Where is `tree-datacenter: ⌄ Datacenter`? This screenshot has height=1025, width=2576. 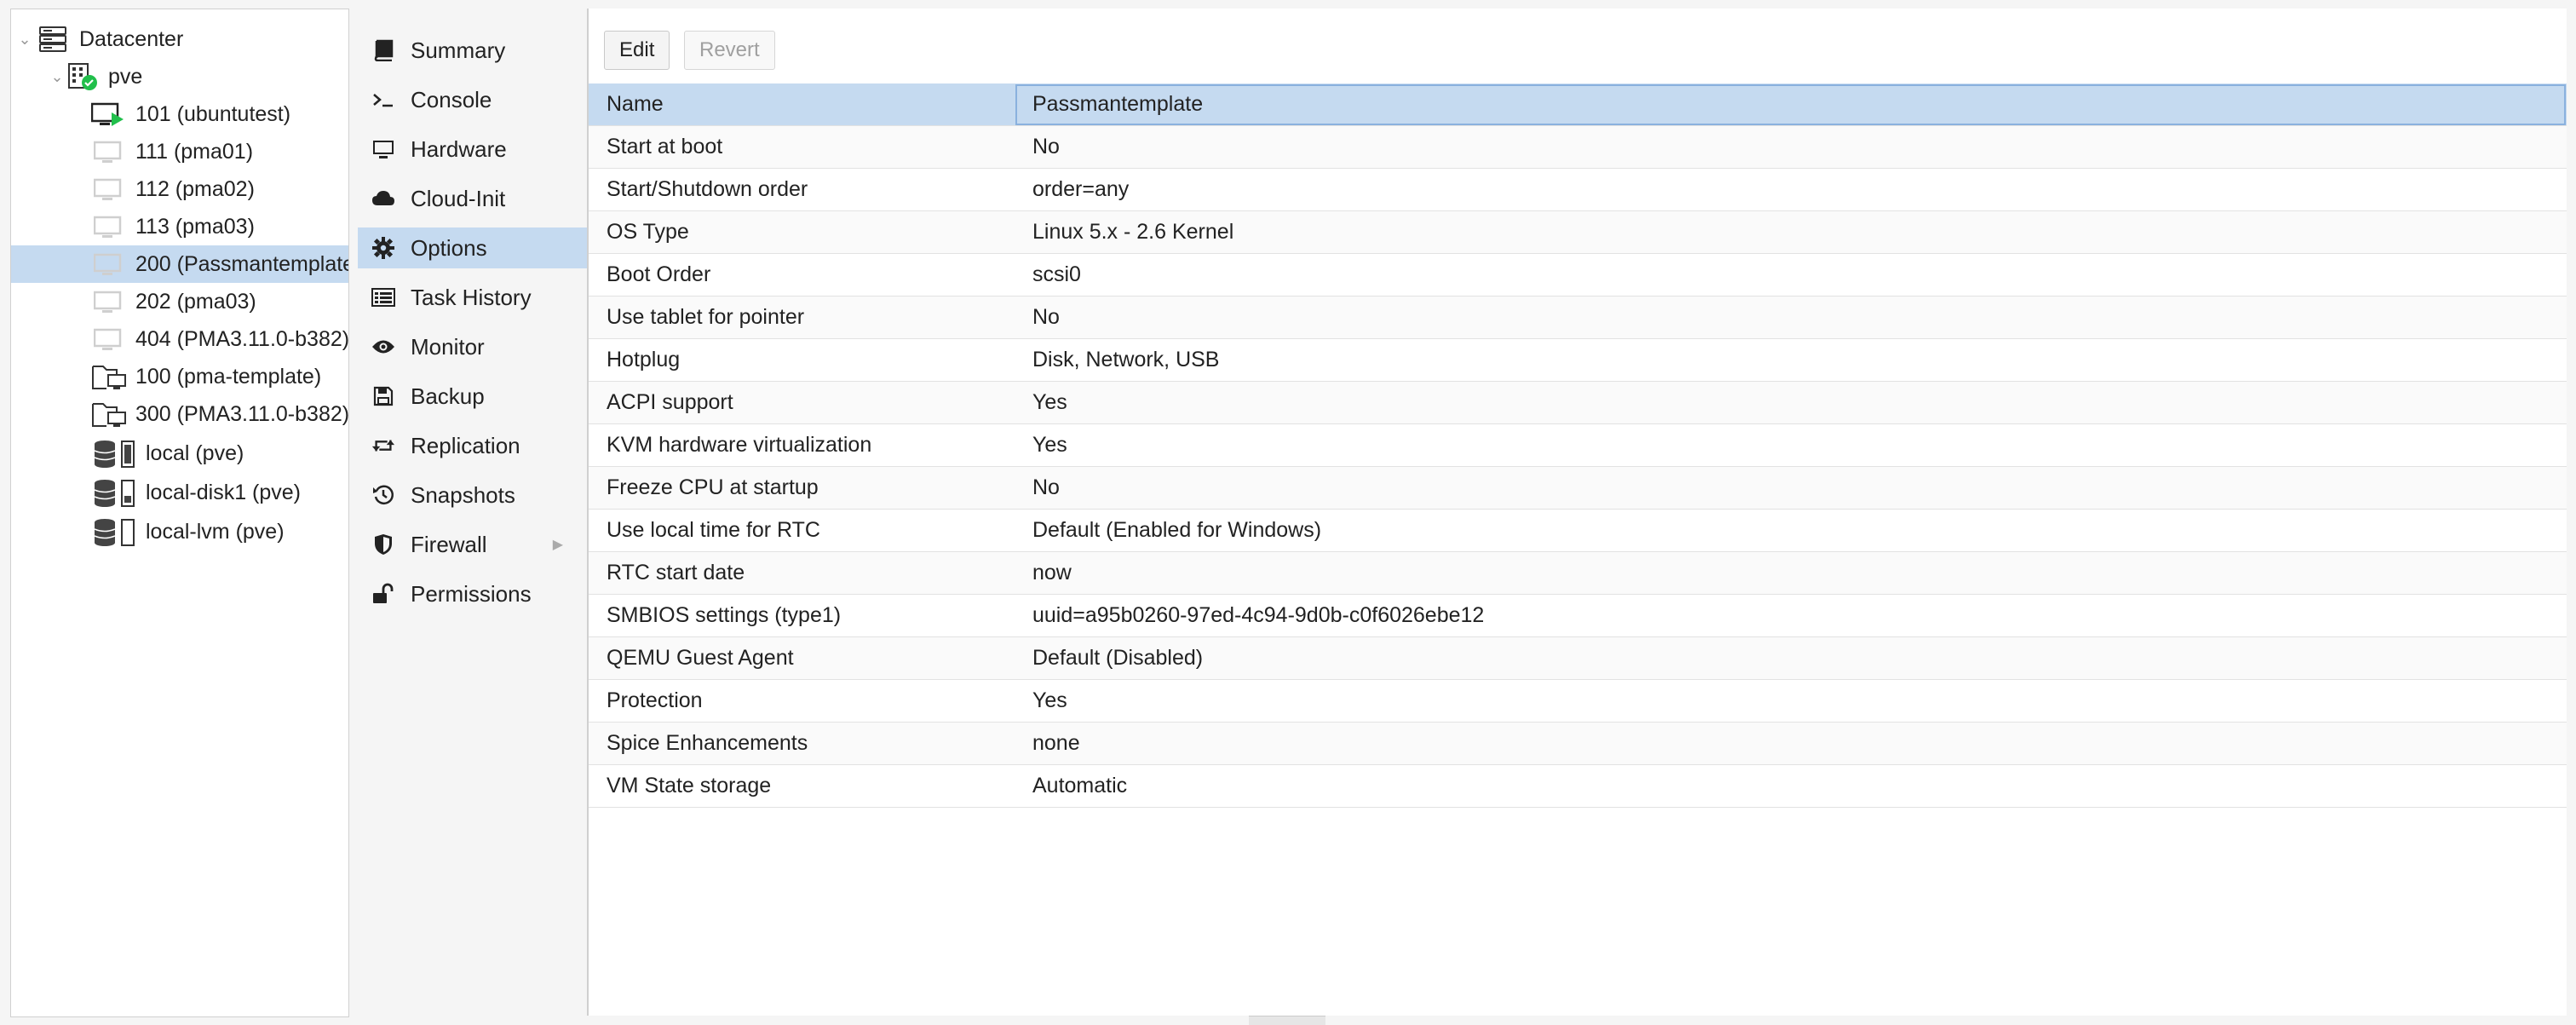 tree-datacenter: ⌄ Datacenter is located at coordinates (180, 39).